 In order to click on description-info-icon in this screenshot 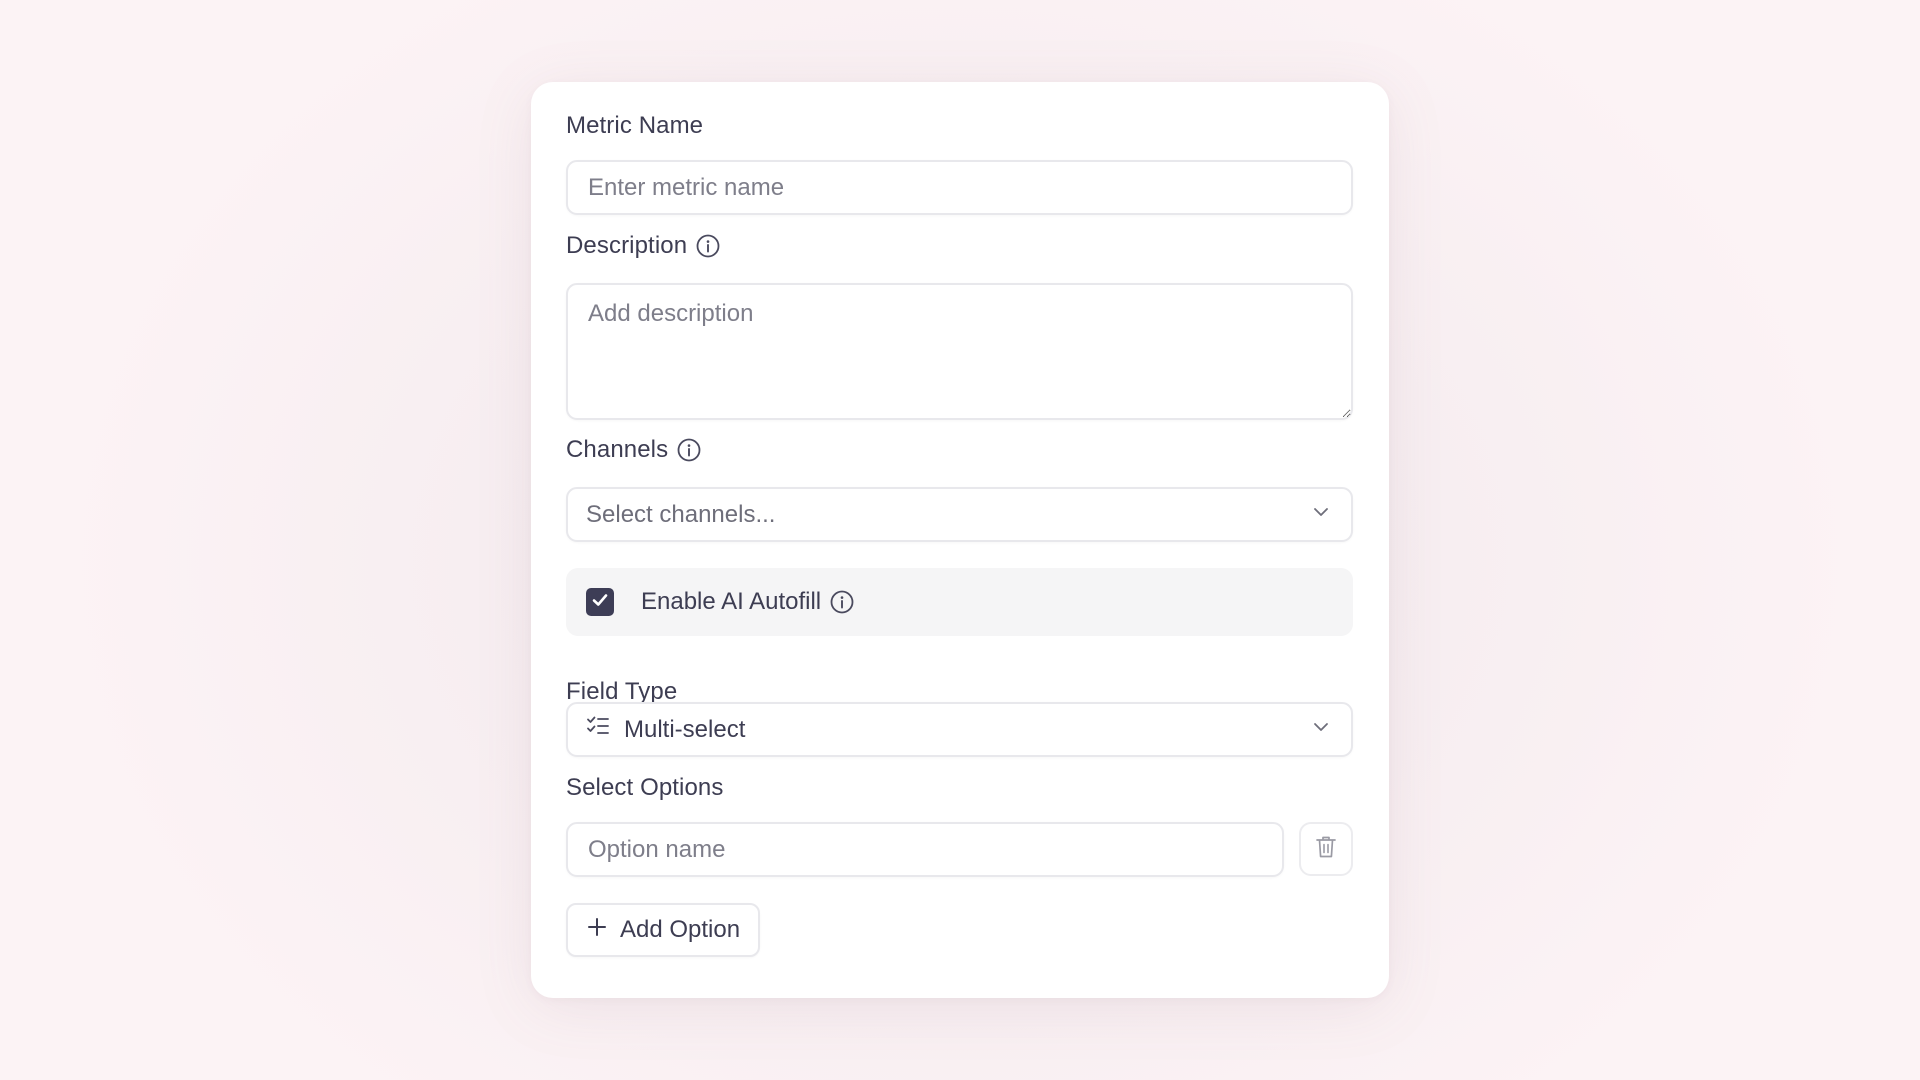, I will do `click(708, 246)`.